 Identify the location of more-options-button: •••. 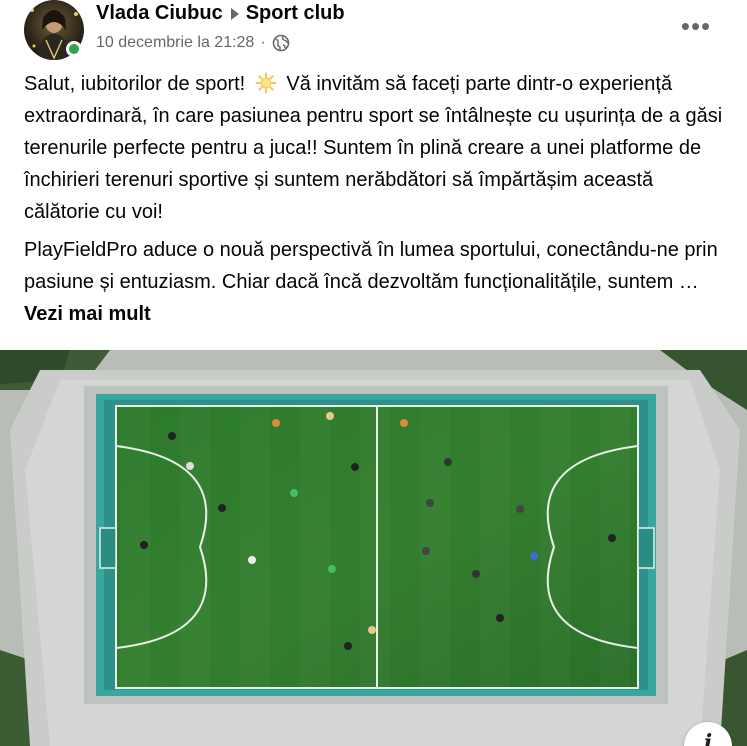
(696, 26).